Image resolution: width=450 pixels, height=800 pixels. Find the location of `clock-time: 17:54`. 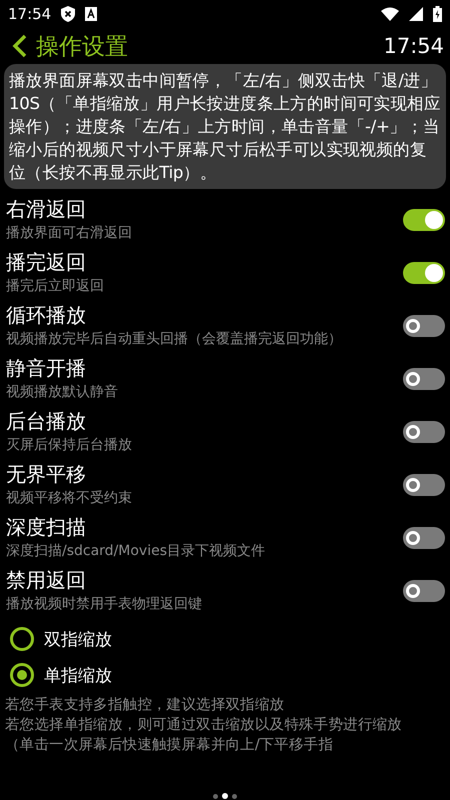

clock-time: 17:54 is located at coordinates (413, 46).